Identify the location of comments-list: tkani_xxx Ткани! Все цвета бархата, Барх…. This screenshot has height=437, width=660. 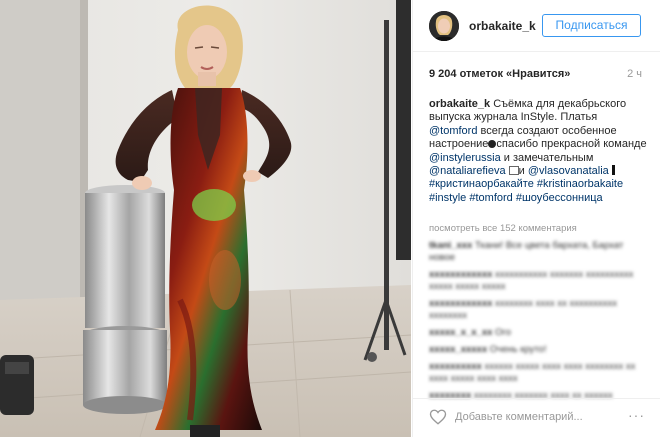
(539, 319).